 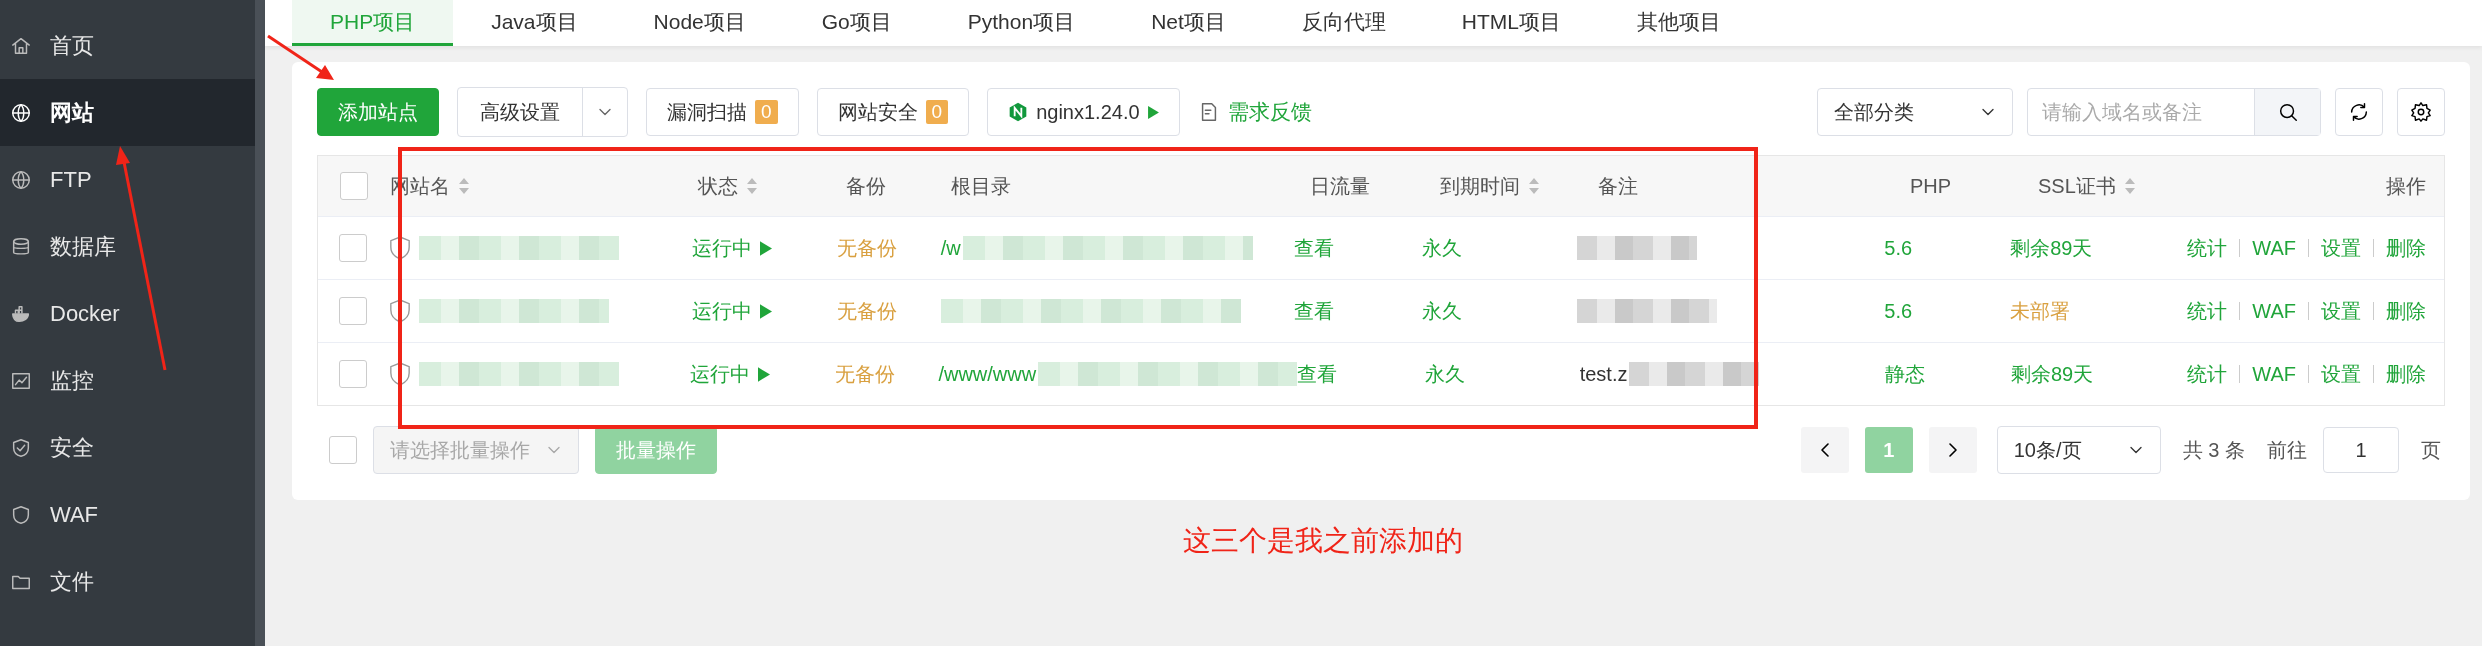 I want to click on note-text: test.z, so click(x=1603, y=374).